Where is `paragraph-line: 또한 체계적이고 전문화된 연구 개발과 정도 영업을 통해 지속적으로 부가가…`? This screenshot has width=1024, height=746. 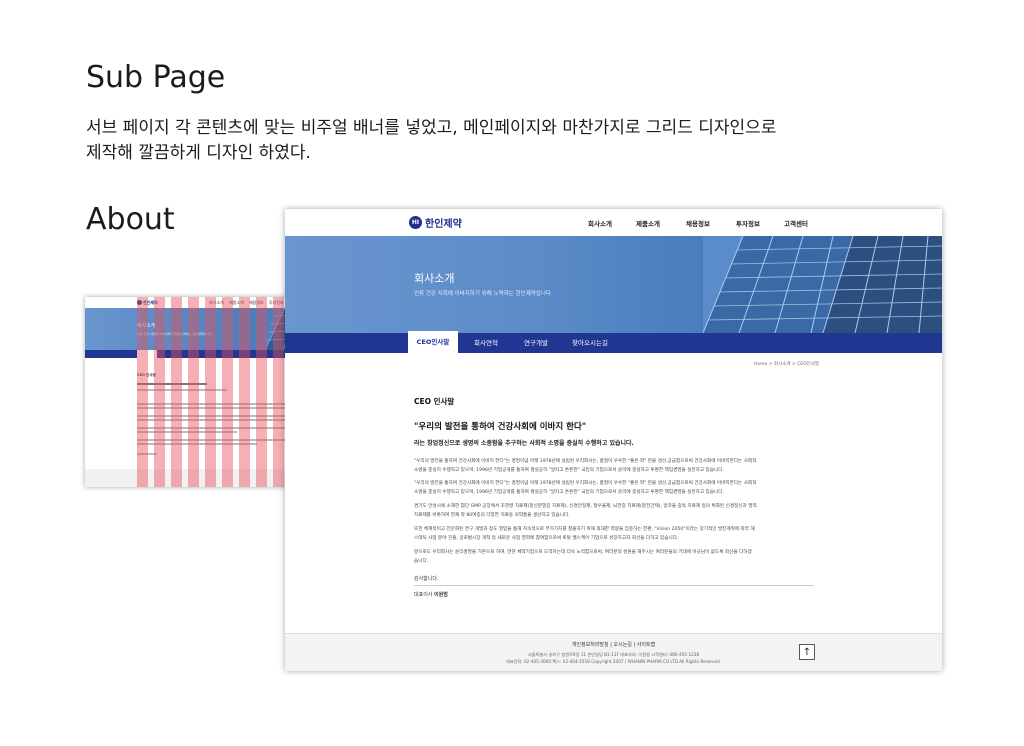 paragraph-line: 또한 체계적이고 전문화된 연구 개발과 정도 영업을 통해 지속적으로 부가가… is located at coordinates (584, 529).